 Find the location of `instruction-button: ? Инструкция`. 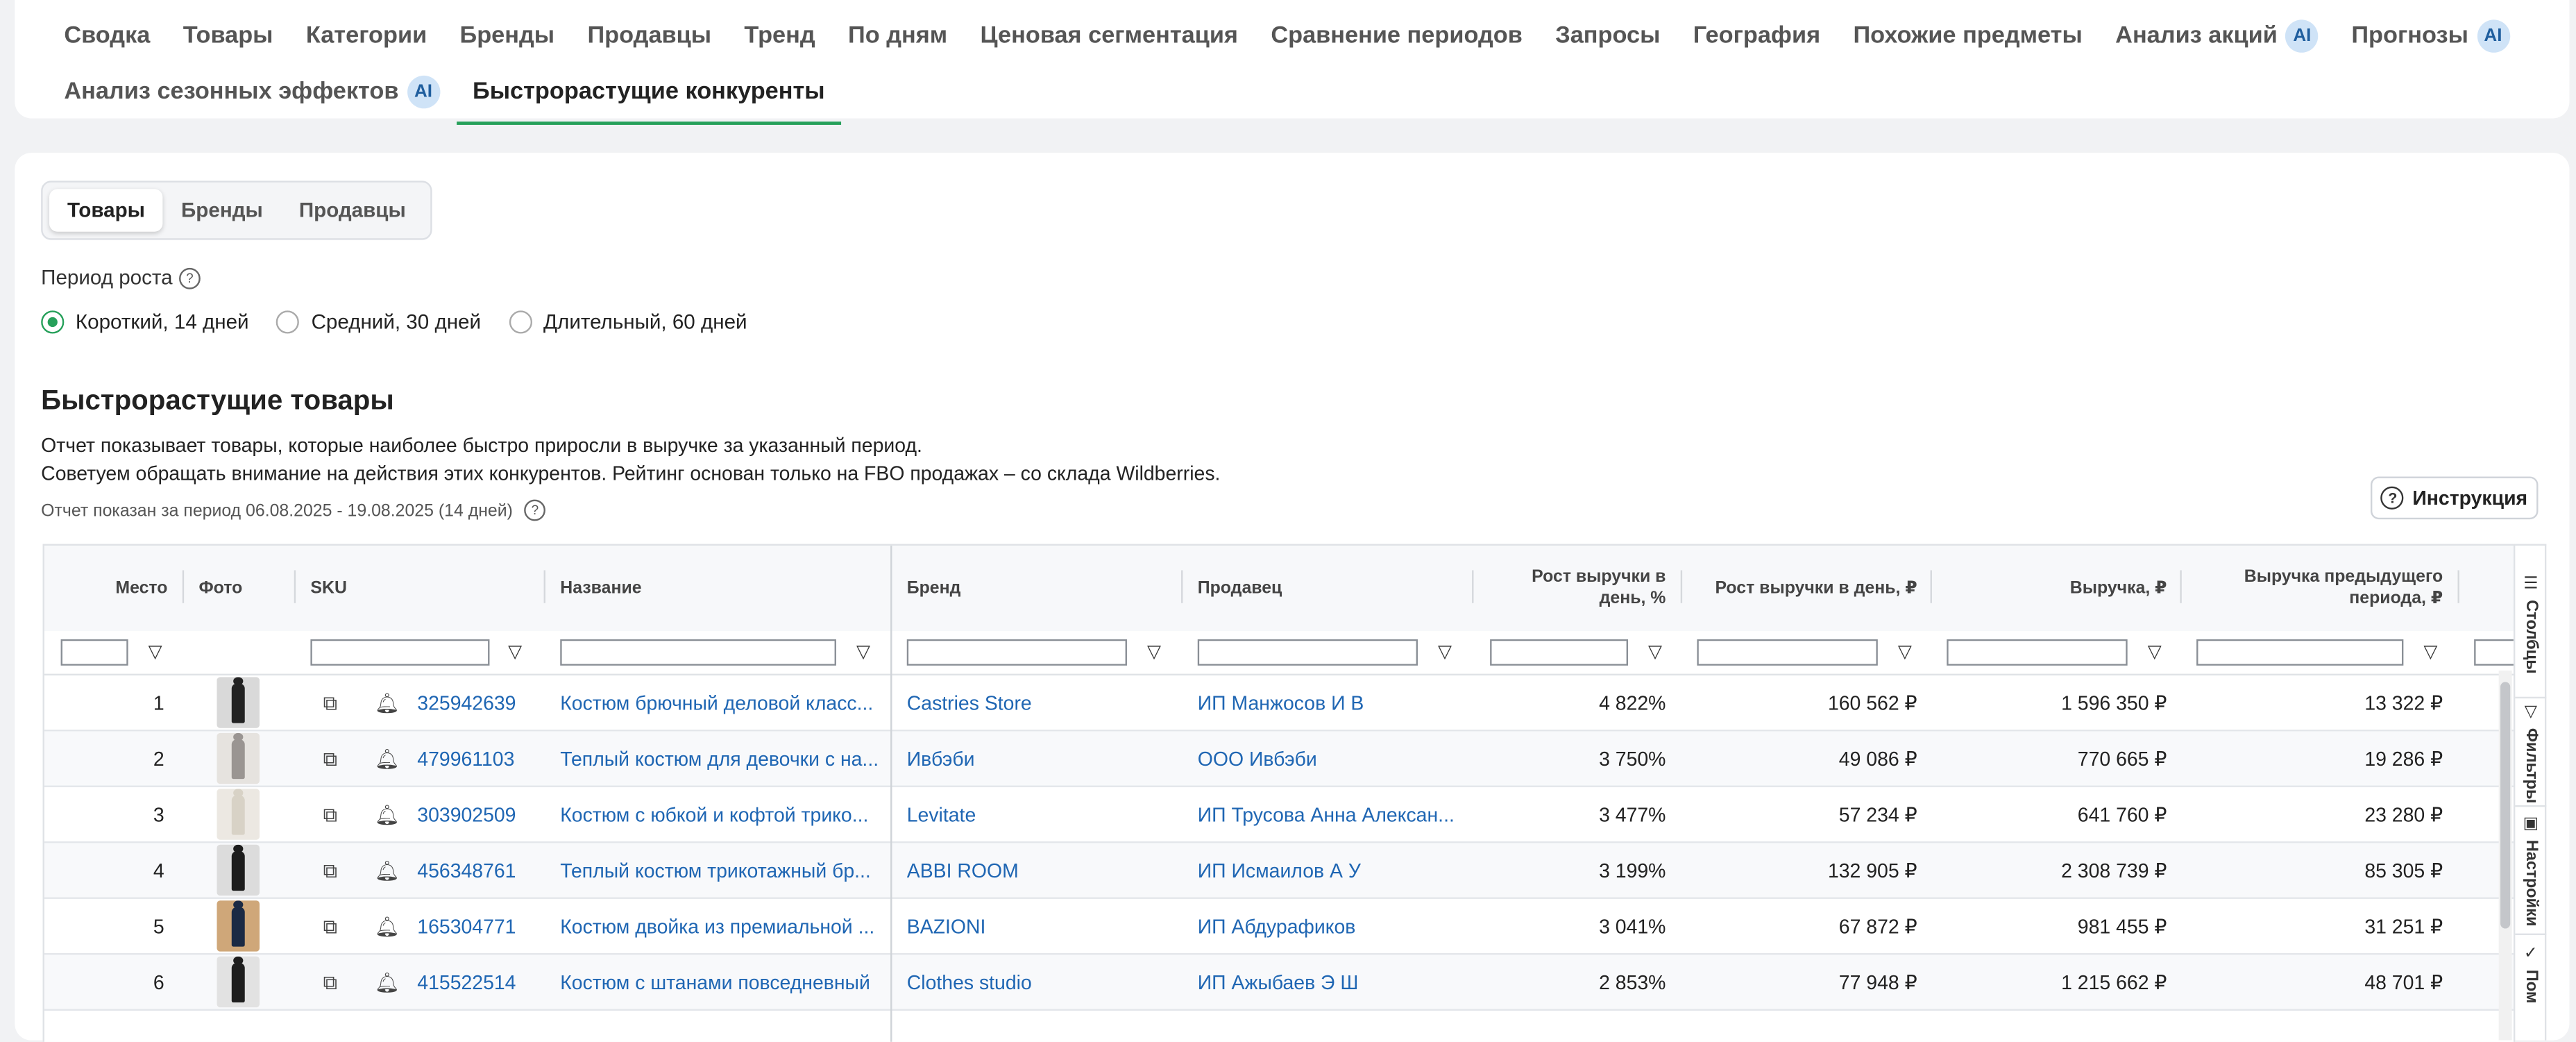

instruction-button: ? Инструкция is located at coordinates (2455, 498).